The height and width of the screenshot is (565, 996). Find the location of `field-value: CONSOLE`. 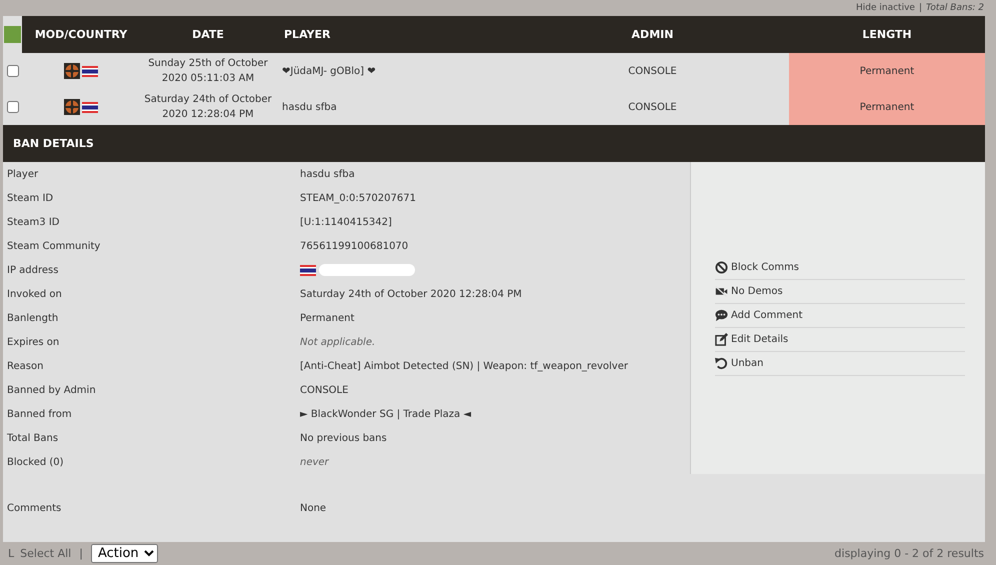

field-value: CONSOLE is located at coordinates (324, 390).